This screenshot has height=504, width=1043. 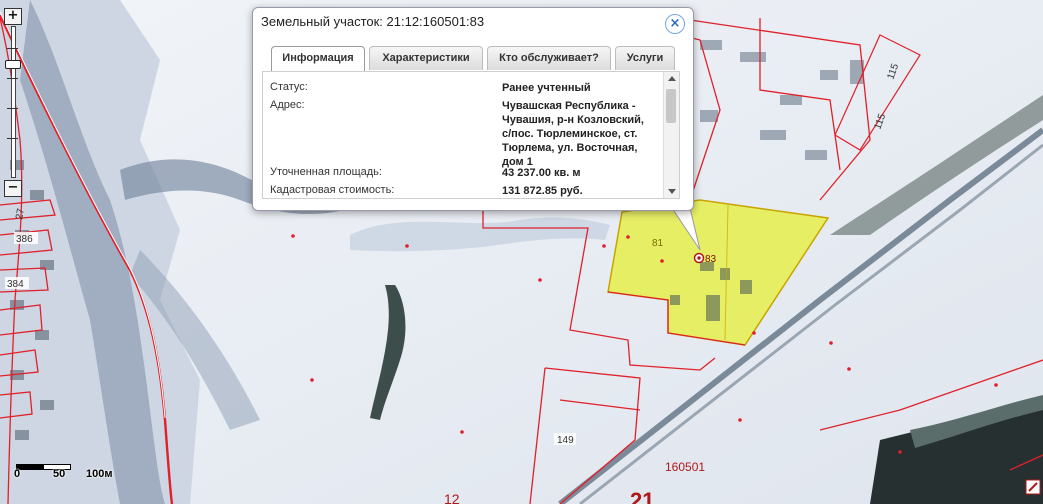 I want to click on area-label: Уточненная площадь:, so click(x=326, y=172).